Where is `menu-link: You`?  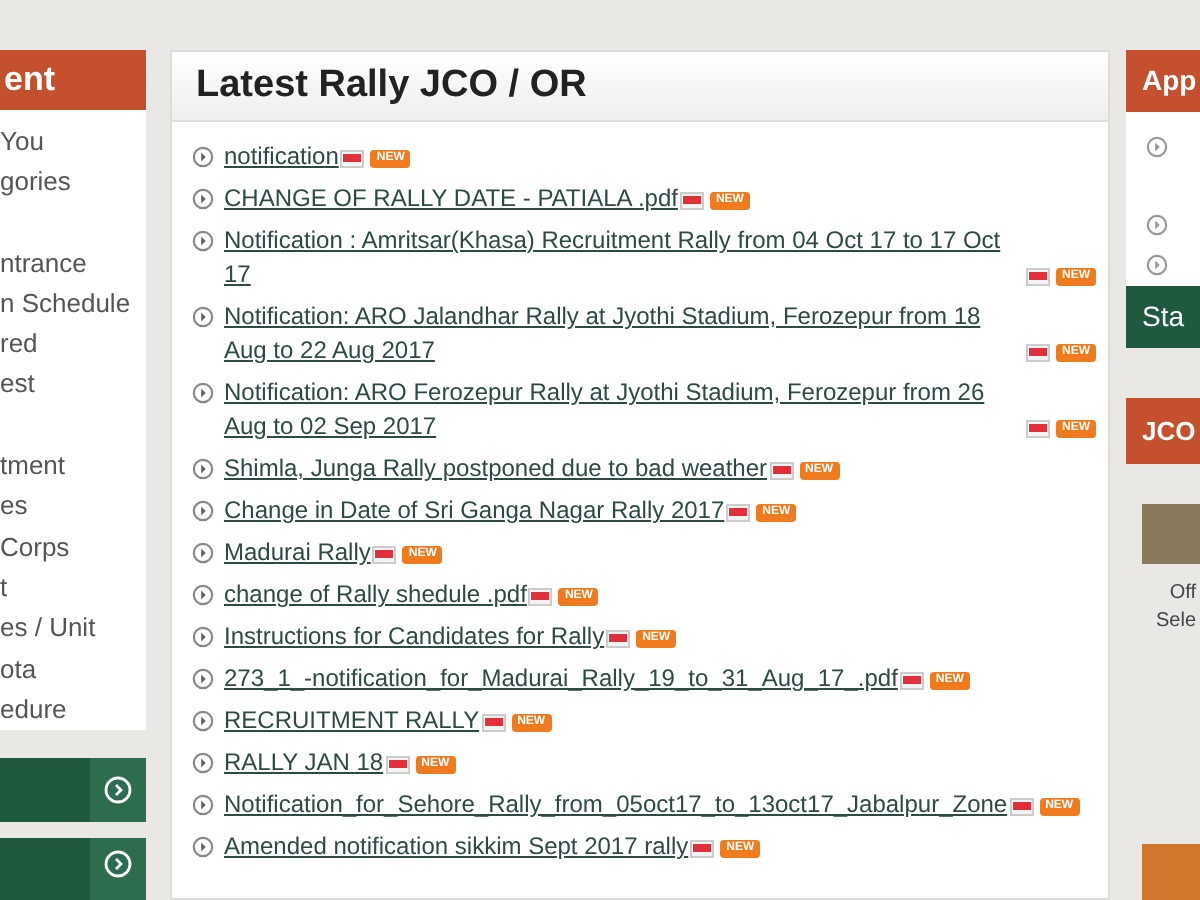 menu-link: You is located at coordinates (22, 140).